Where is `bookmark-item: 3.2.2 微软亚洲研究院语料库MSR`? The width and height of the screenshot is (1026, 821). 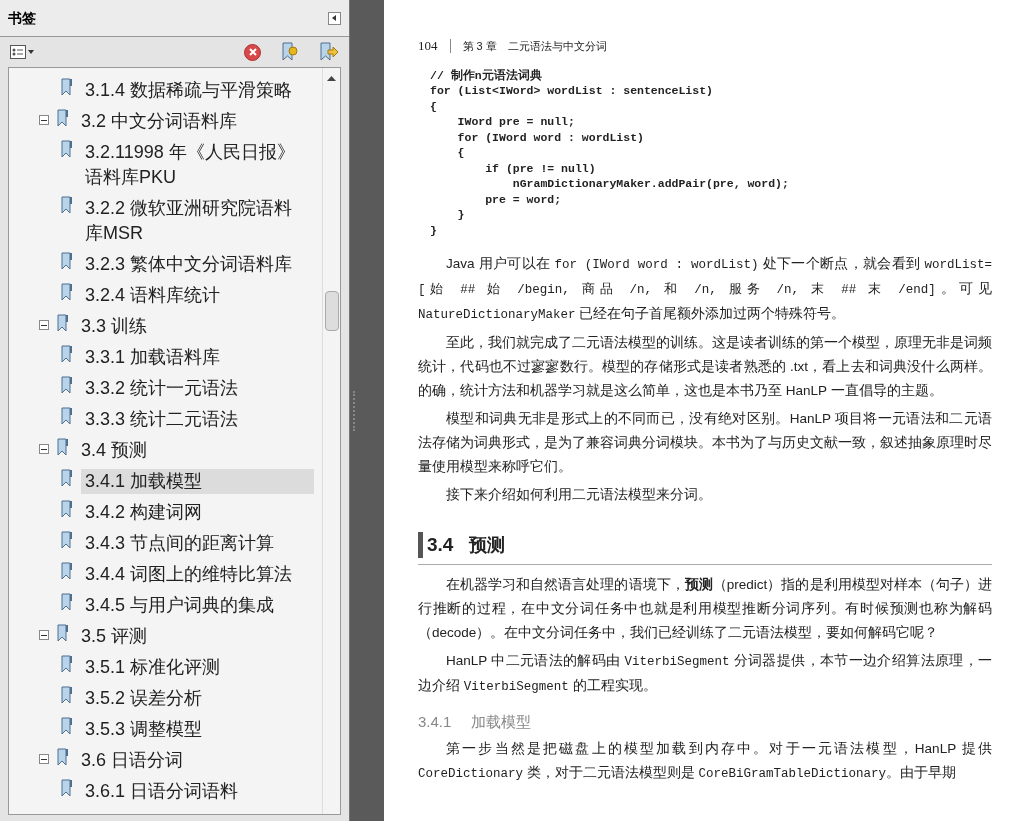
bookmark-item: 3.2.2 微软亚洲研究院语料库MSR is located at coordinates (197, 221).